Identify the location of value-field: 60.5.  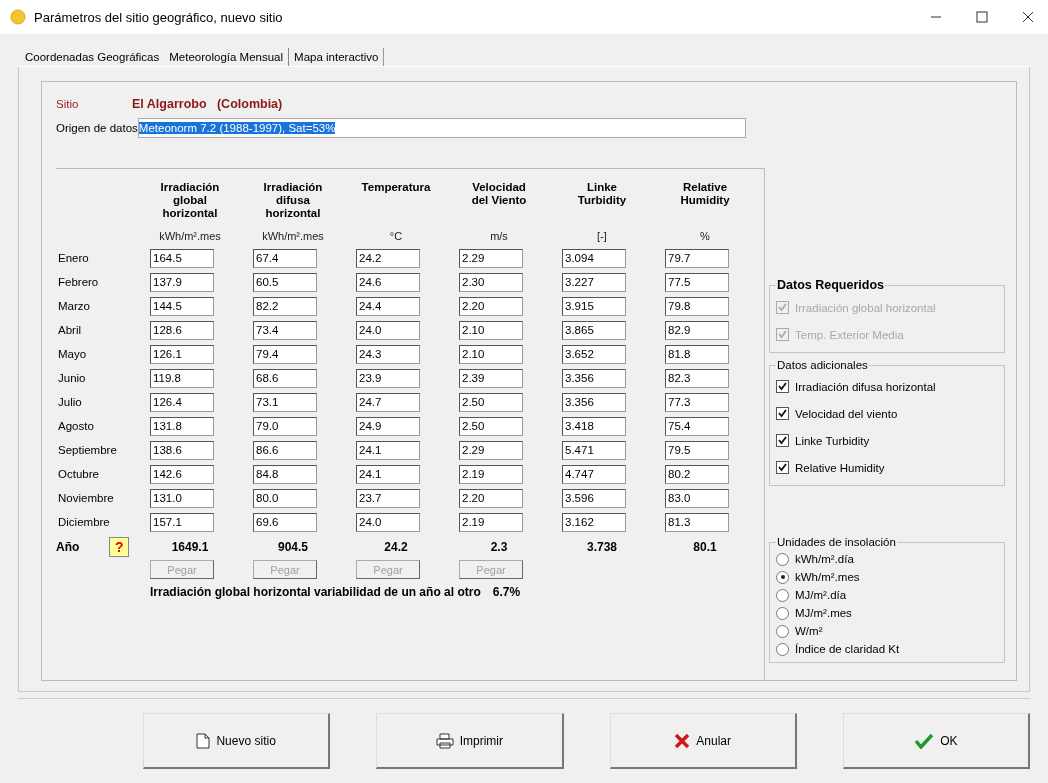
(285, 282).